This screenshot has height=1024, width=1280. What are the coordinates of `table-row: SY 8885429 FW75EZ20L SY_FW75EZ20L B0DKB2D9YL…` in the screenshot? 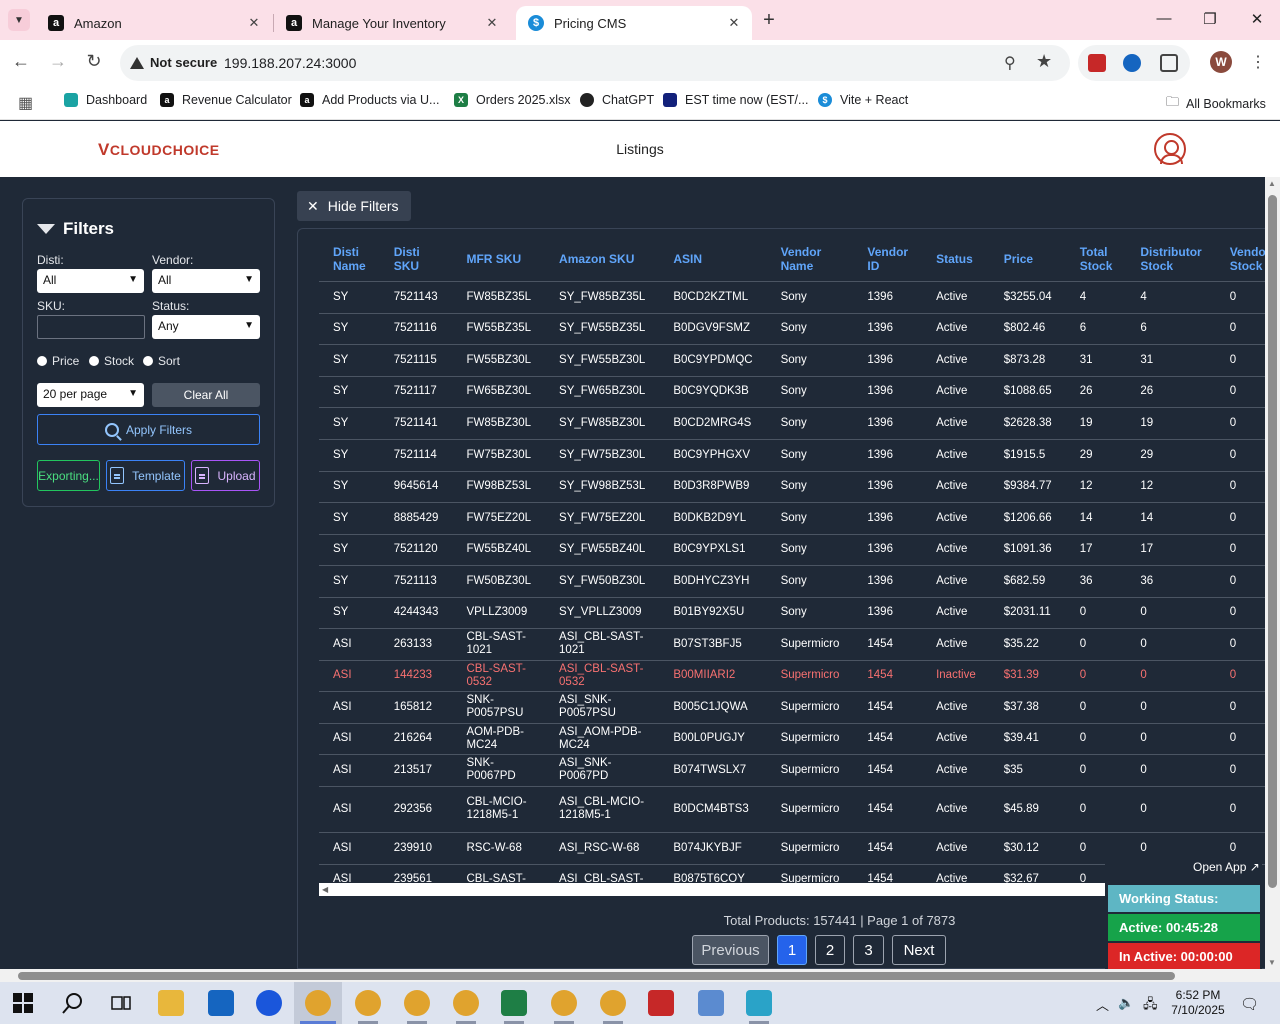 It's located at (792, 517).